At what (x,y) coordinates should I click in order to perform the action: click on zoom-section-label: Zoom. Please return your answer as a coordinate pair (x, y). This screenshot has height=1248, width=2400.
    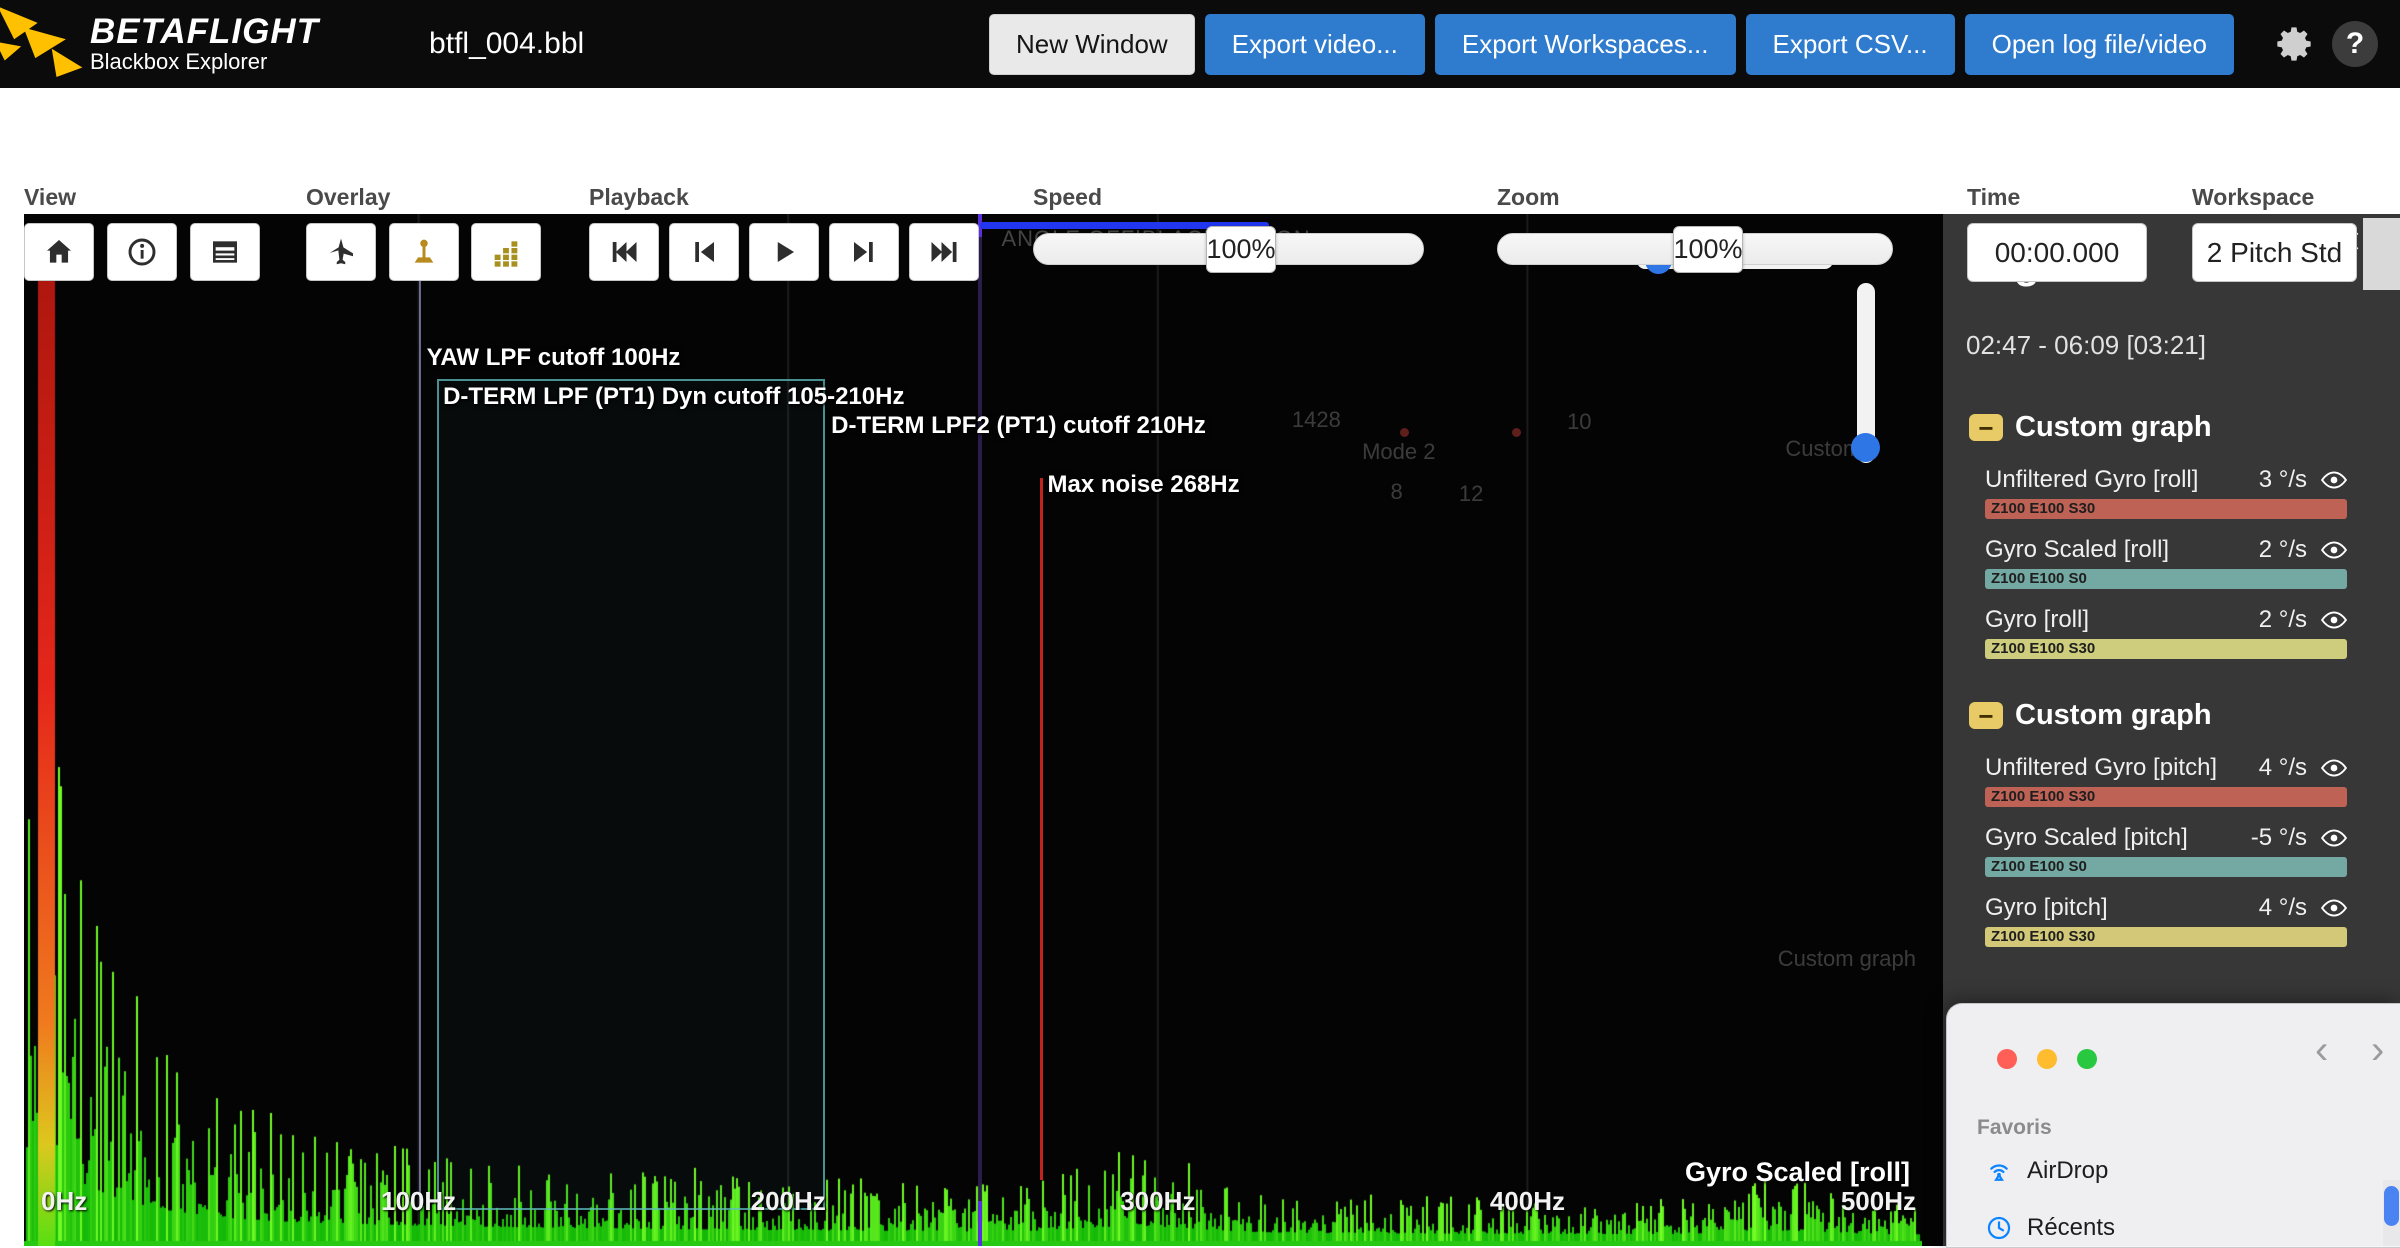
    Looking at the image, I should click on (1528, 197).